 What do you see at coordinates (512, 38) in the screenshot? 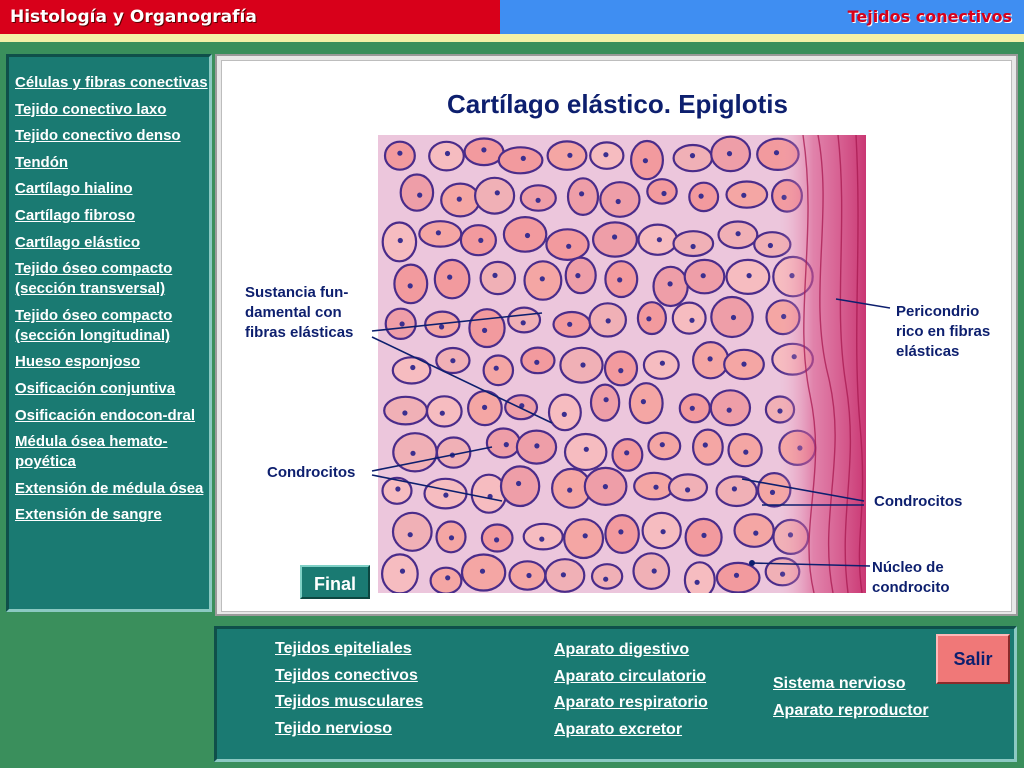
I see `header-divider` at bounding box center [512, 38].